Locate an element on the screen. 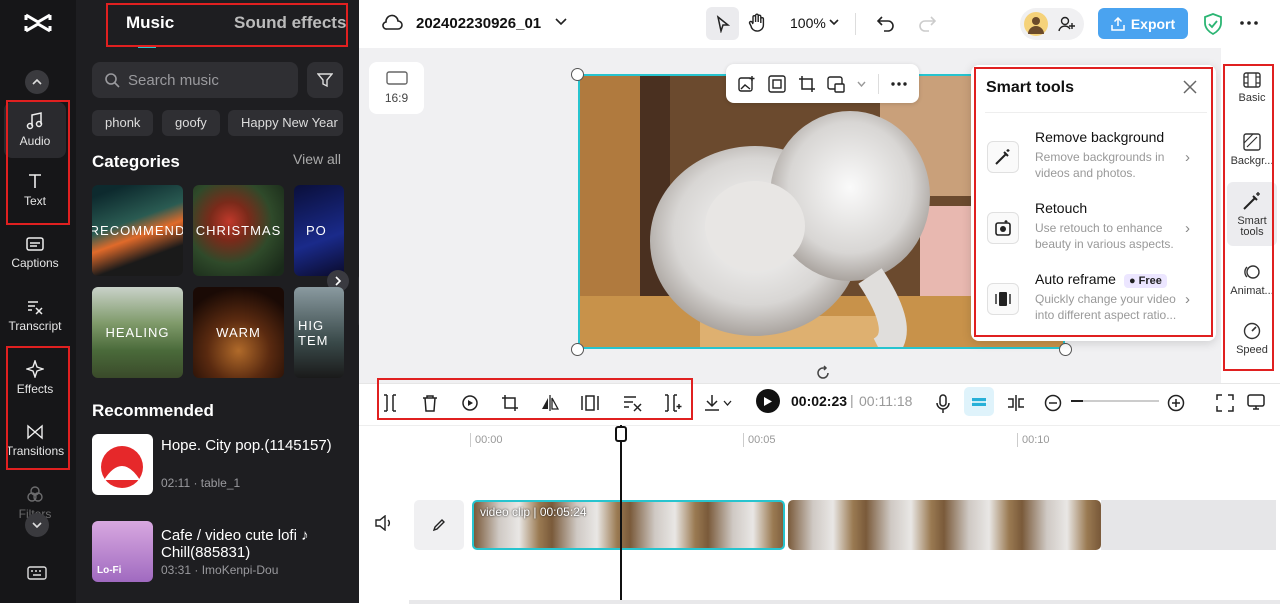 The image size is (1280, 604). sidebar-item-label: Transcript is located at coordinates (35, 326).